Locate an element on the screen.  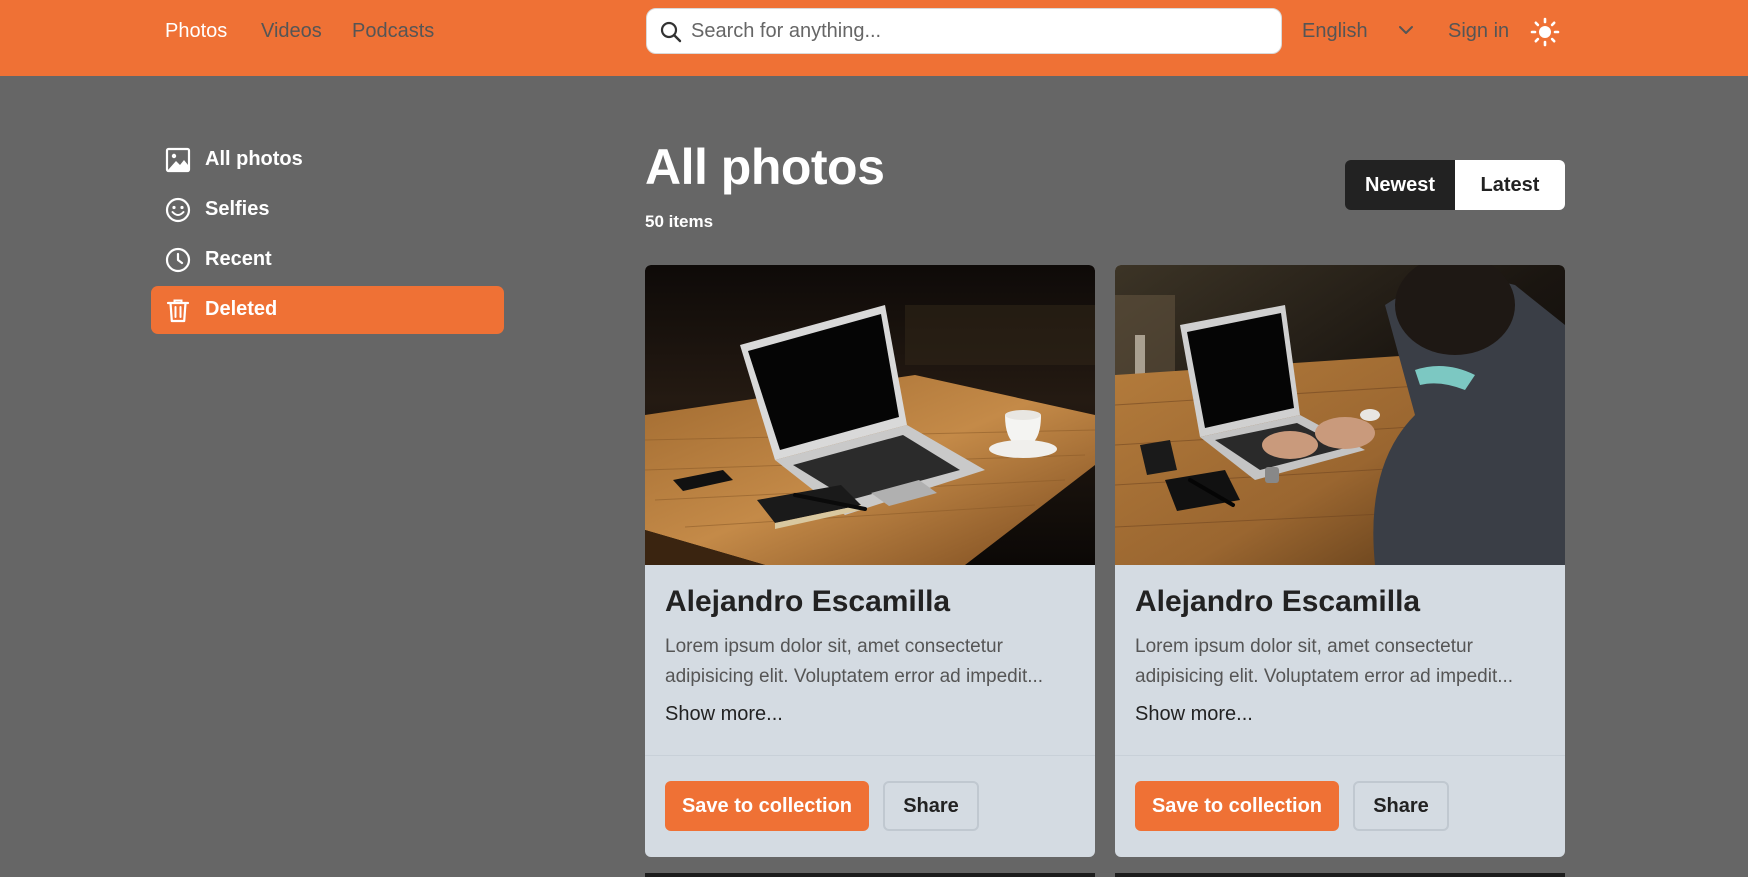
sort-toggle: Newest Latest is located at coordinates (1455, 185).